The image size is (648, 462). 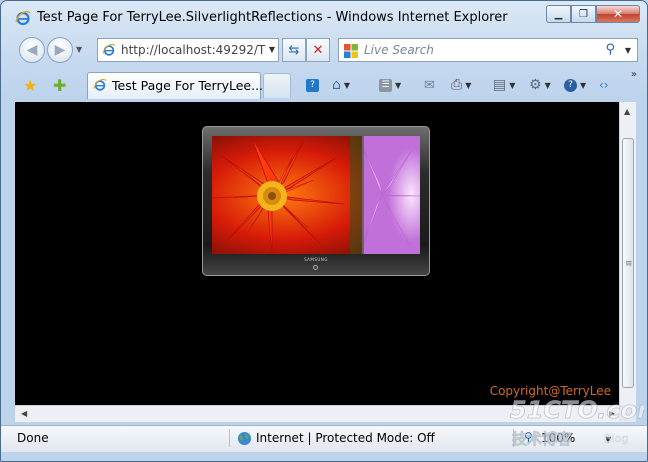 What do you see at coordinates (512, 85) in the screenshot?
I see `page-dropdown-icon: ▼` at bounding box center [512, 85].